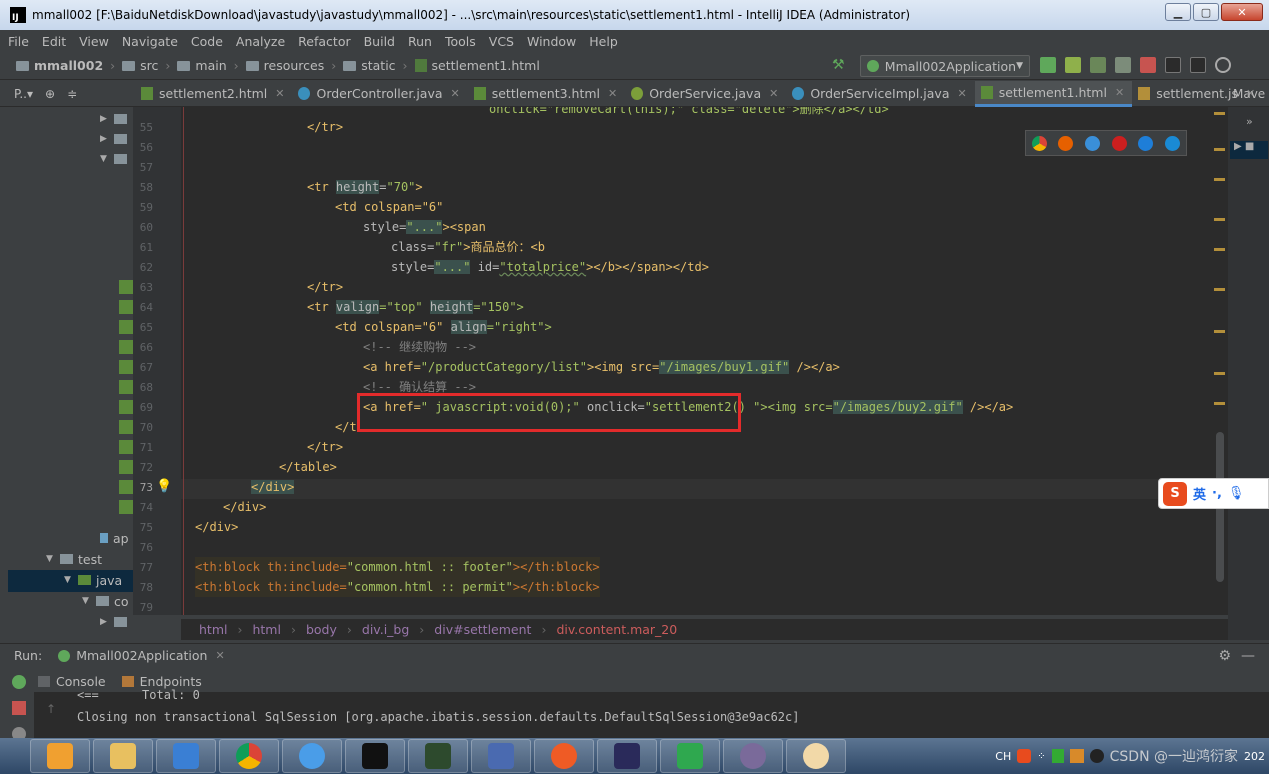  What do you see at coordinates (18, 41) in the screenshot?
I see `menu-file: File` at bounding box center [18, 41].